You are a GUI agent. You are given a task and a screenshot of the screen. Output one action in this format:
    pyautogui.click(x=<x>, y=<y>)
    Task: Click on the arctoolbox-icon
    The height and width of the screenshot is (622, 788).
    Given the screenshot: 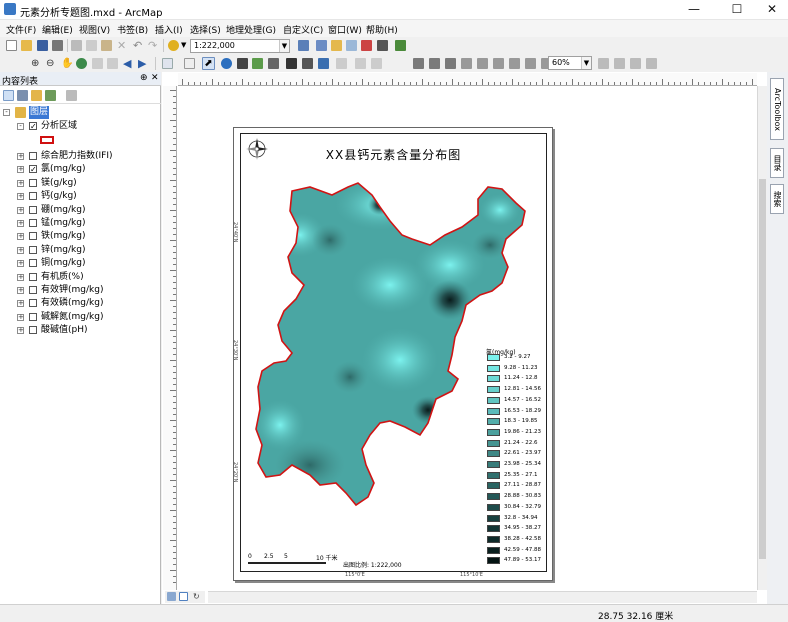 What is the action you would take?
    pyautogui.click(x=366, y=45)
    